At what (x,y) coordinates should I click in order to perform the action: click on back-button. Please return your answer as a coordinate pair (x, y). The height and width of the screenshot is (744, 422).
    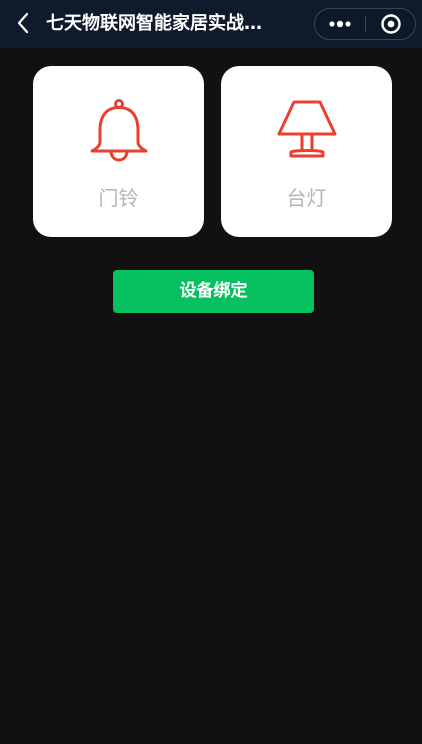
    Looking at the image, I should click on (23, 23).